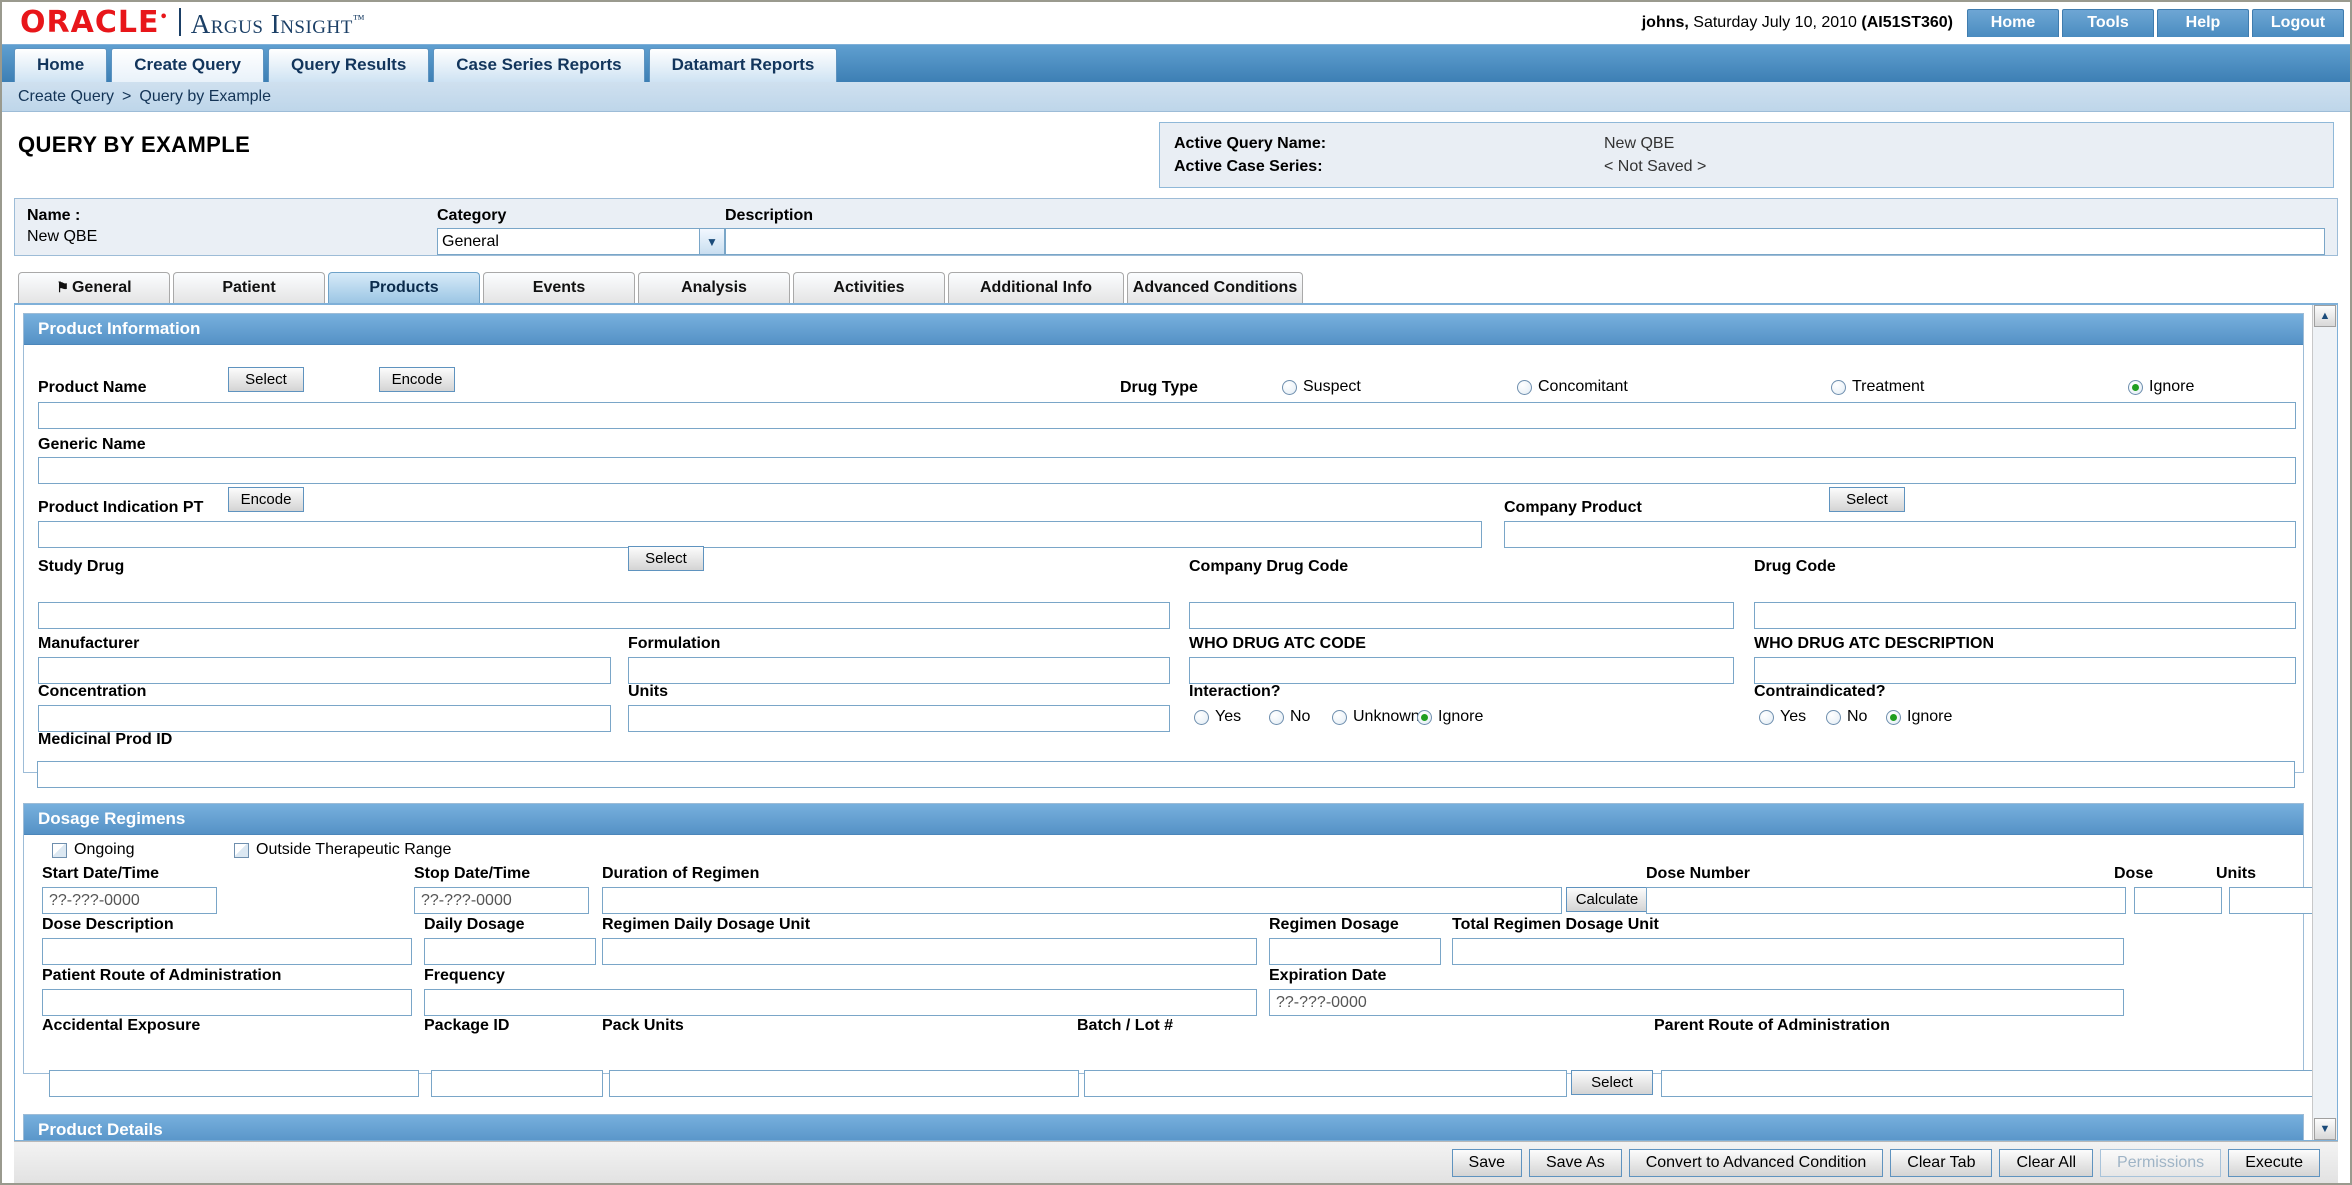  I want to click on drug-type-radio-suspect: Suspect, so click(1321, 387).